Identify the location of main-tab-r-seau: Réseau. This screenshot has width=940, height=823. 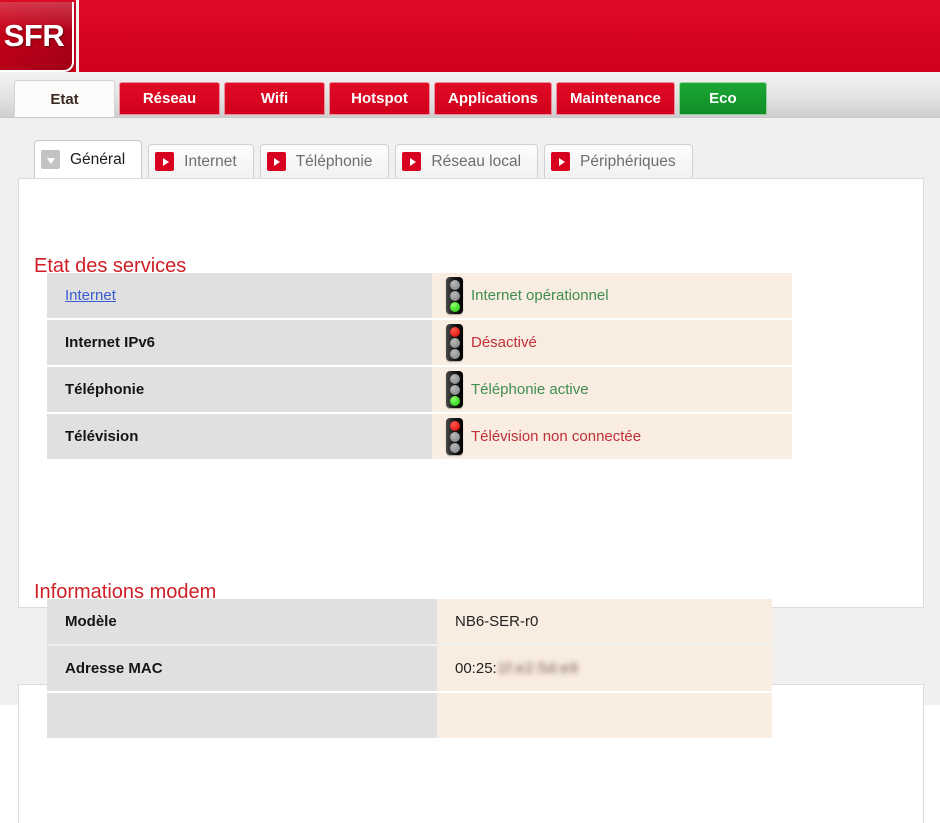
(169, 98).